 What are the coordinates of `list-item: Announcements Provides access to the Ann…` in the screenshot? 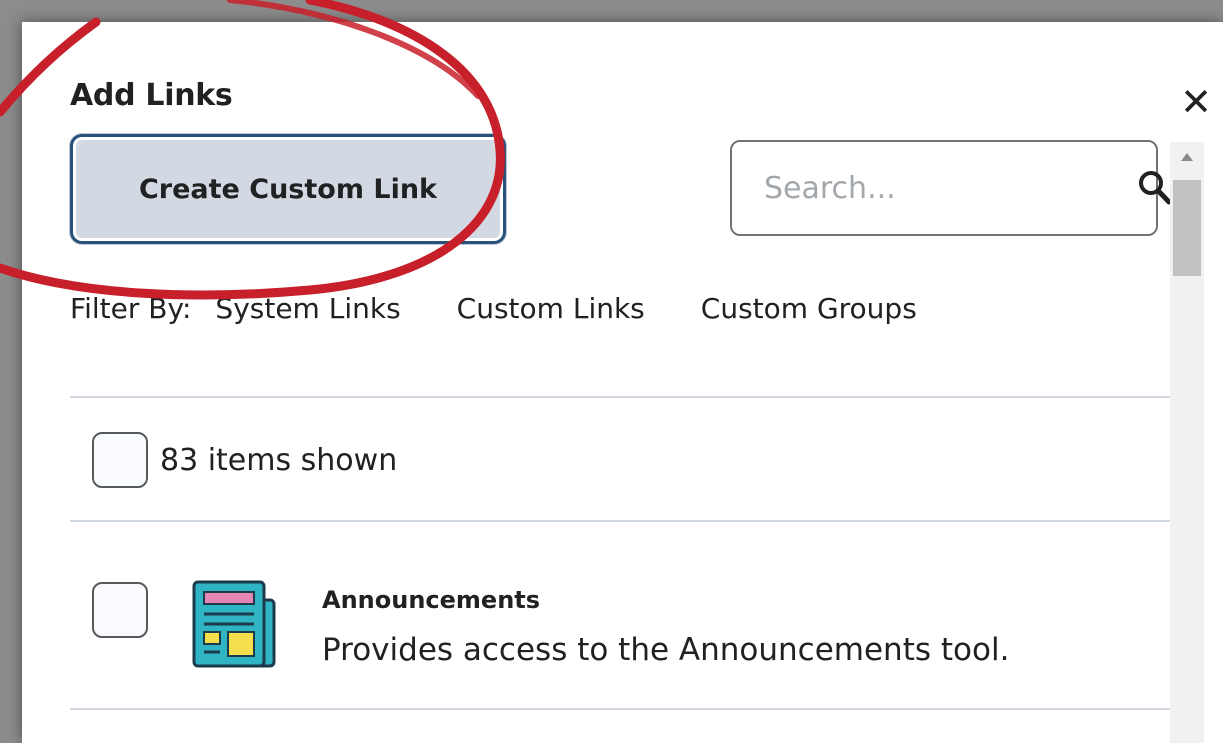 It's located at (627, 622).